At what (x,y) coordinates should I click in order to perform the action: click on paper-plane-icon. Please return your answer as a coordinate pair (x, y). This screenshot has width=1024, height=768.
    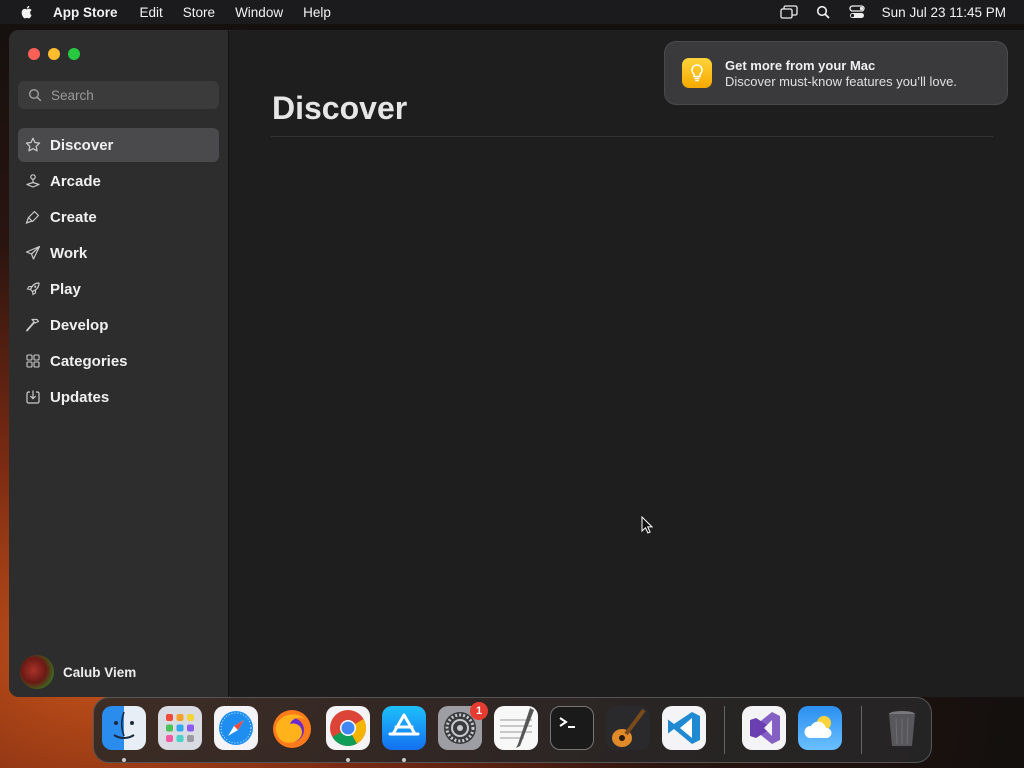
    Looking at the image, I should click on (33, 253).